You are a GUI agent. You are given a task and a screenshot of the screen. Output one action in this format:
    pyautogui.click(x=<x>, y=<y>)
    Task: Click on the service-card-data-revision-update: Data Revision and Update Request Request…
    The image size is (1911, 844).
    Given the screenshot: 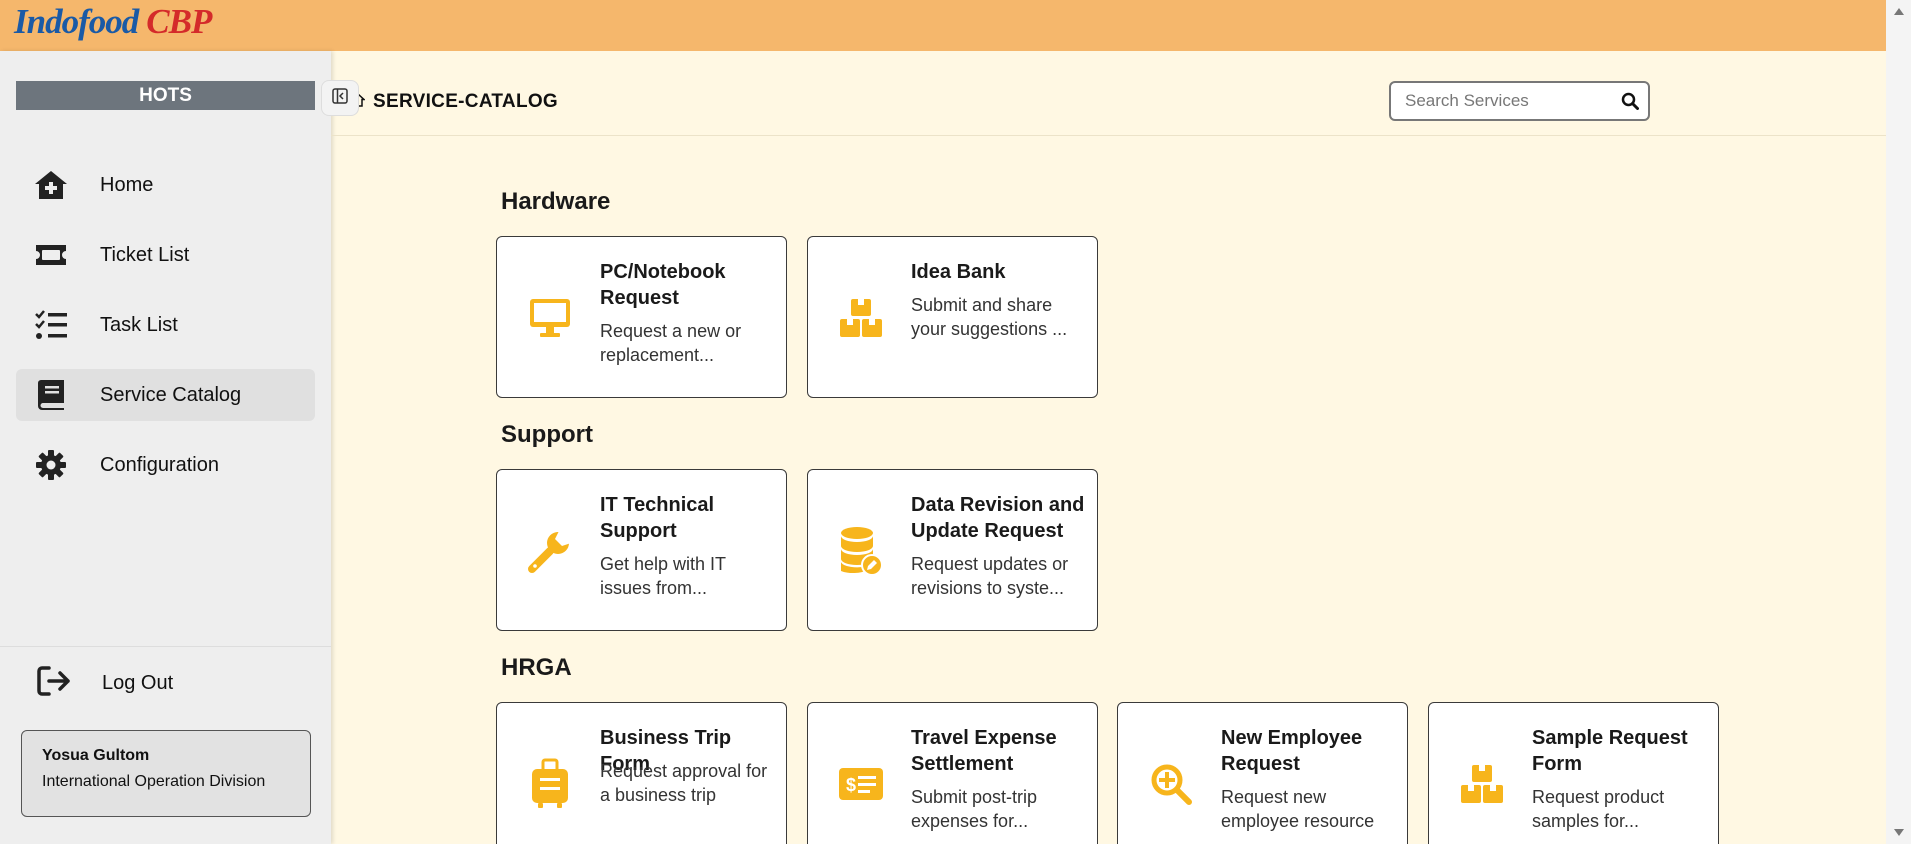 What is the action you would take?
    pyautogui.click(x=952, y=550)
    